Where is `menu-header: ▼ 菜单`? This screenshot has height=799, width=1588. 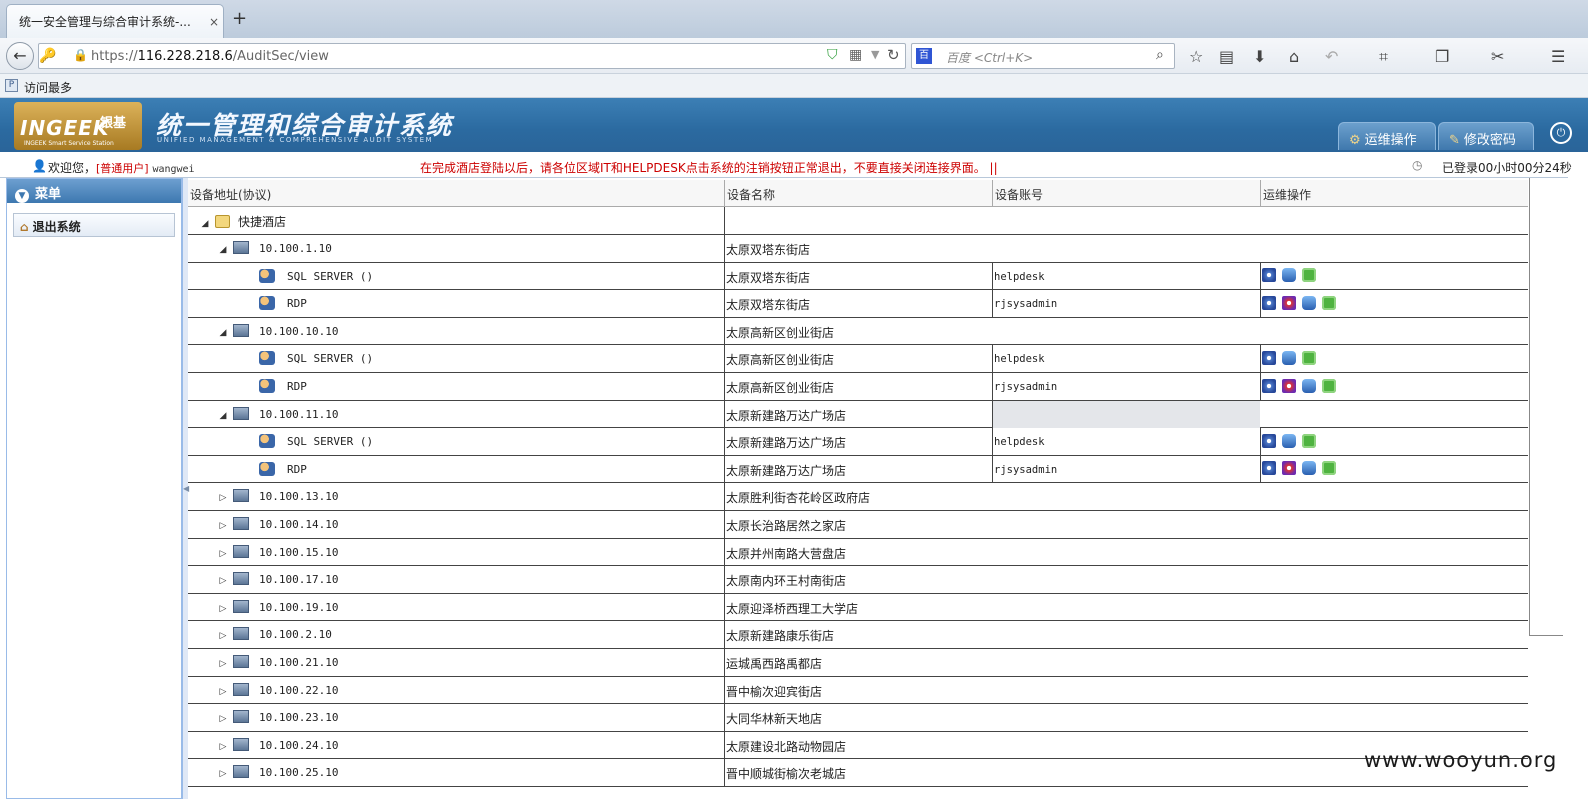 menu-header: ▼ 菜单 is located at coordinates (94, 191).